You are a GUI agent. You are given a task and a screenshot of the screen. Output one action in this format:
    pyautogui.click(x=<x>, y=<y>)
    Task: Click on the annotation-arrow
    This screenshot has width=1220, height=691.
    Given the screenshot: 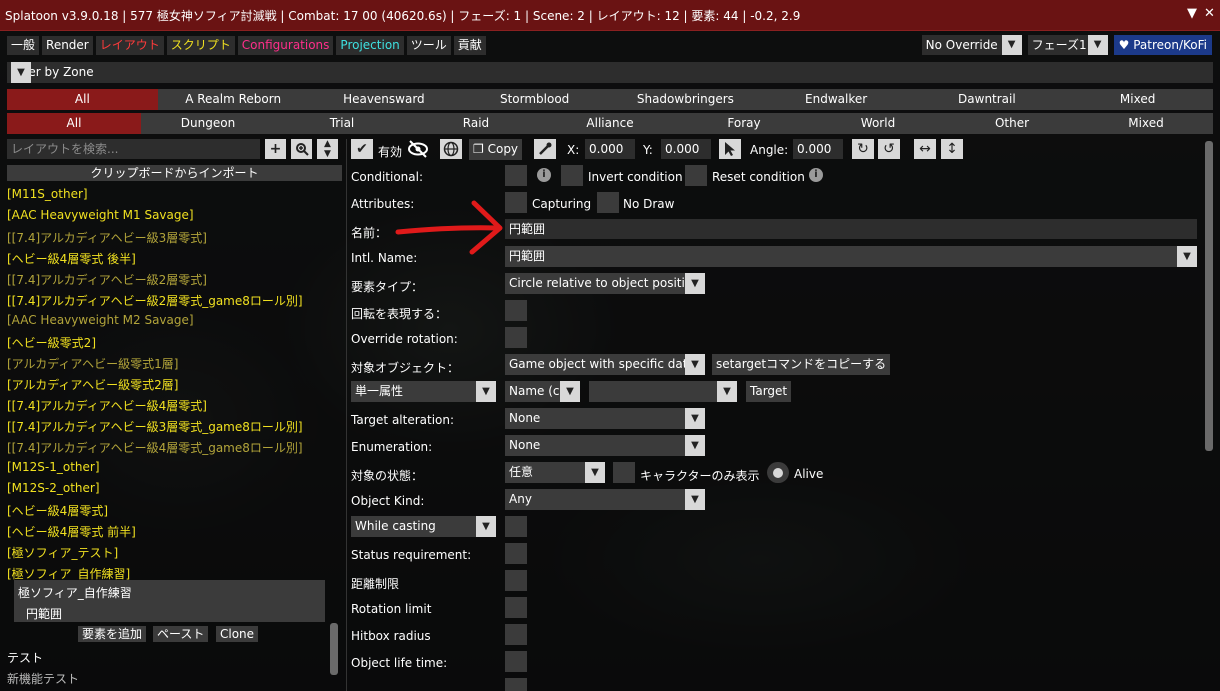 What is the action you would take?
    pyautogui.click(x=449, y=227)
    